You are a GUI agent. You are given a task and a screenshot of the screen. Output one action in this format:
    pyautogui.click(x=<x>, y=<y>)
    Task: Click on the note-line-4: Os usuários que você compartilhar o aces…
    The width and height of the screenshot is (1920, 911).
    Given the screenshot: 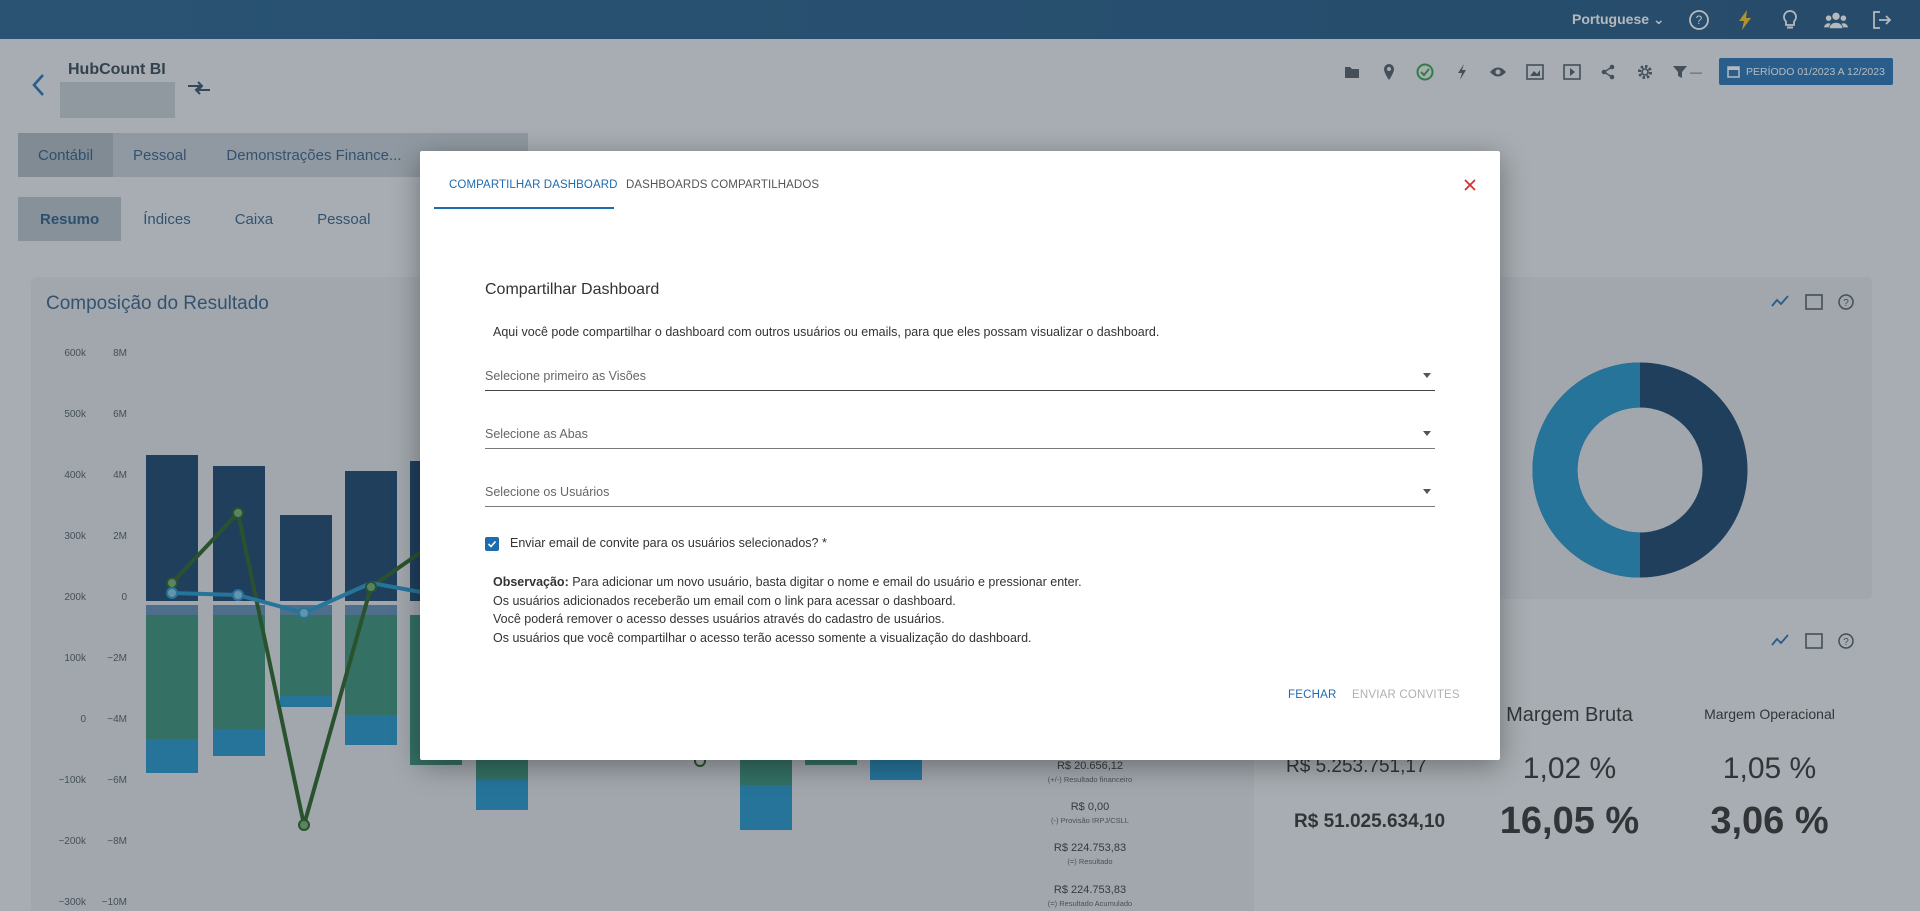 What is the action you would take?
    pyautogui.click(x=762, y=638)
    